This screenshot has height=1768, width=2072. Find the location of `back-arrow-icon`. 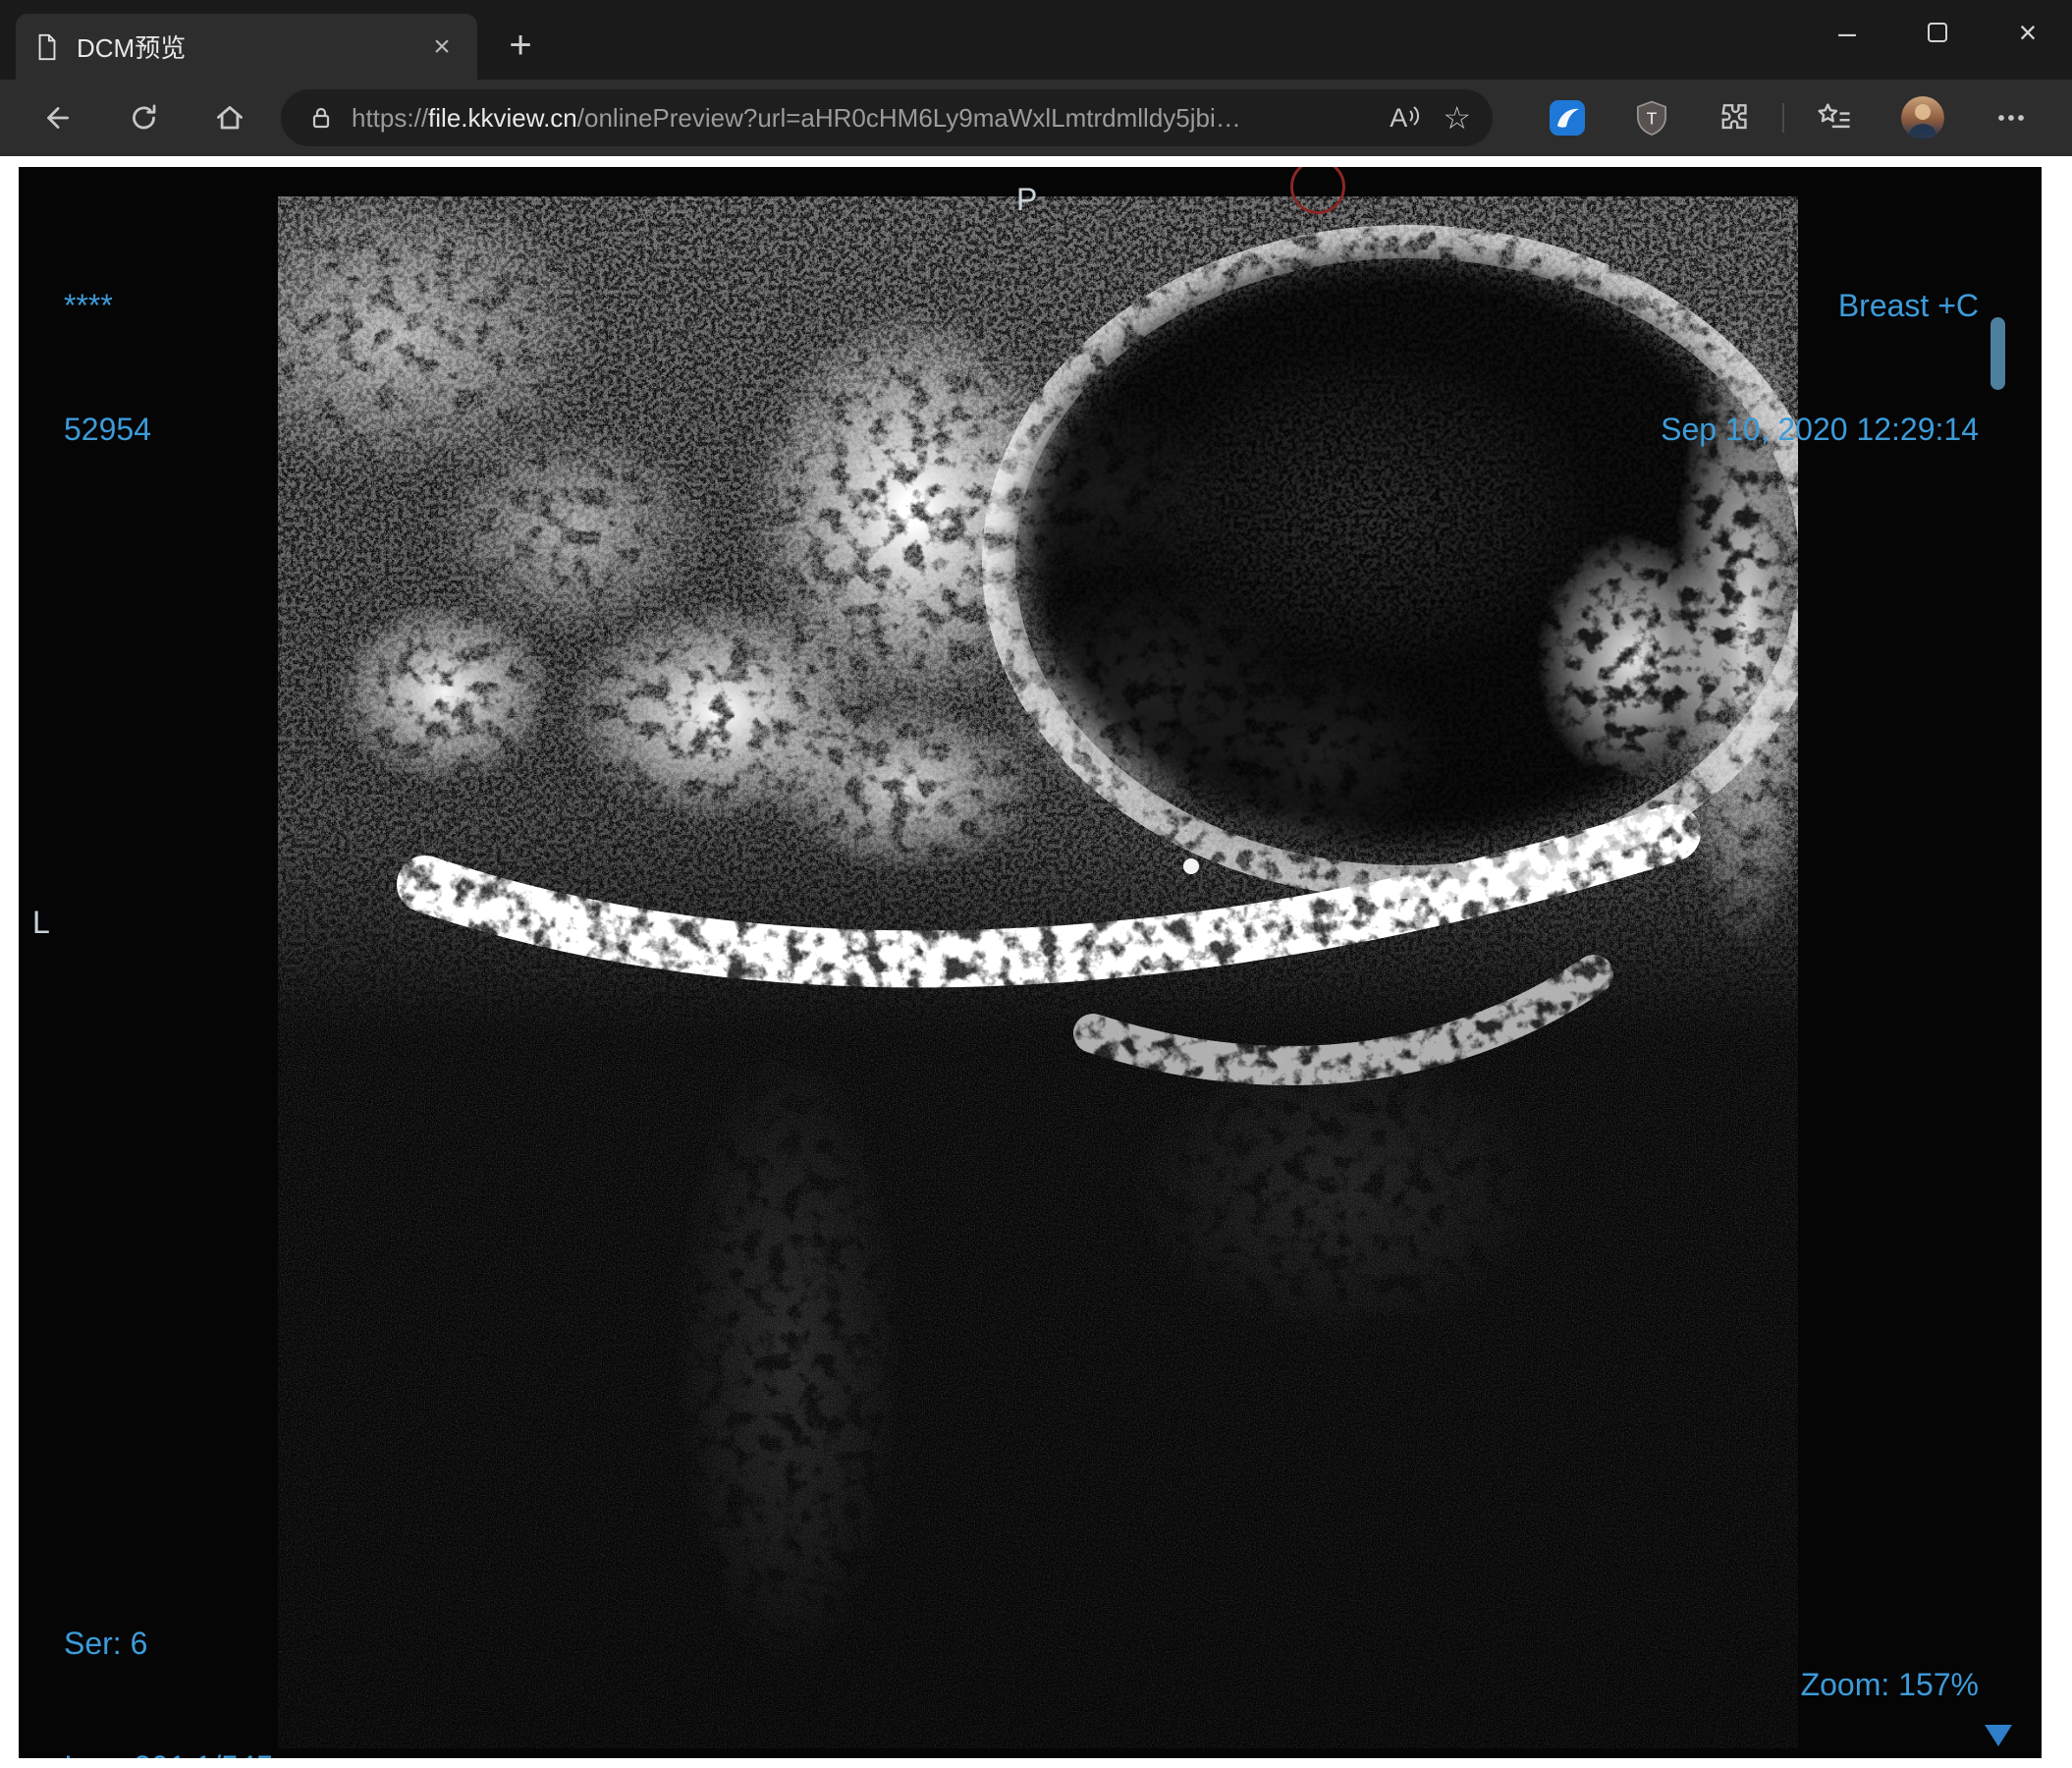

back-arrow-icon is located at coordinates (58, 118).